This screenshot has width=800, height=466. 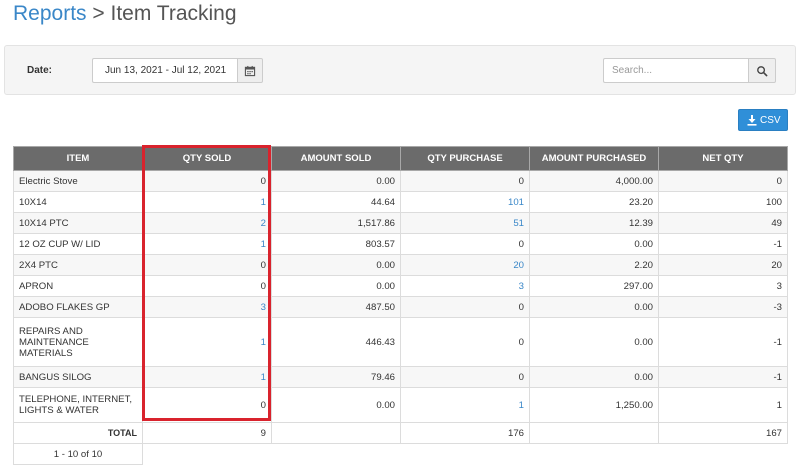 What do you see at coordinates (723, 202) in the screenshot?
I see `cell-net-qty: 100` at bounding box center [723, 202].